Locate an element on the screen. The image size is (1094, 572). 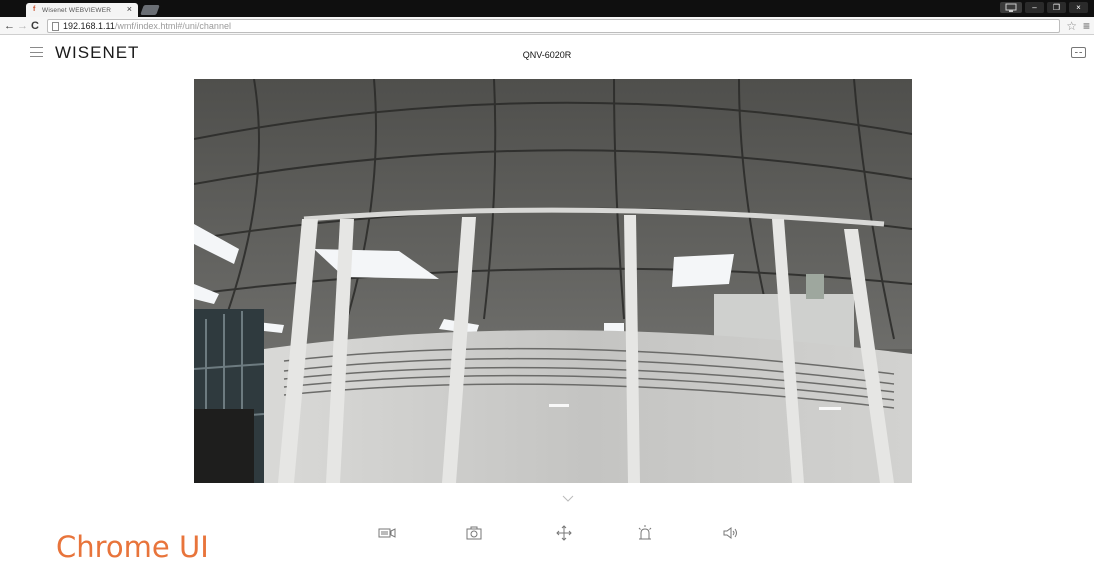
chrome-ui-label: Chrome UI is located at coordinates (132, 547).